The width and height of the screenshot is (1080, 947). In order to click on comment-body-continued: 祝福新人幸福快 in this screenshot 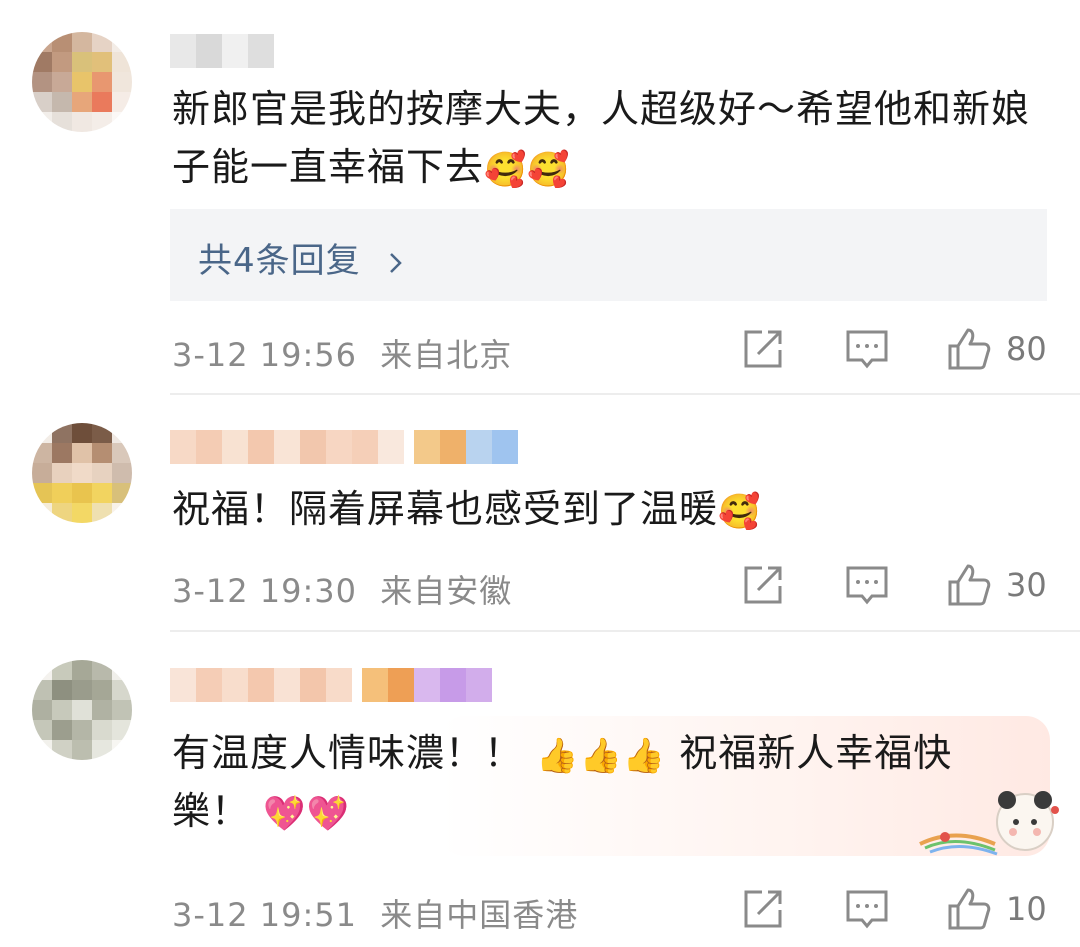, I will do `click(816, 753)`.